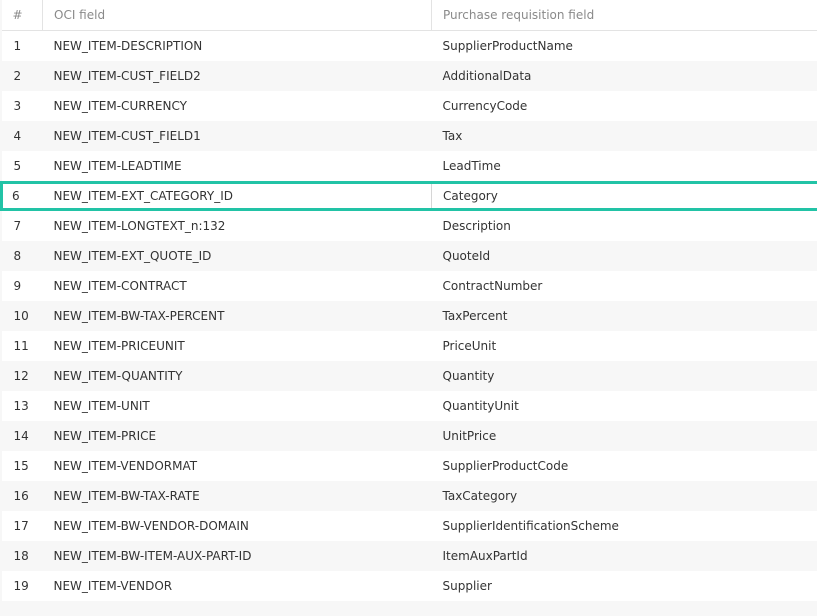  I want to click on oci-field-cell: NEW_ITEM-BW-TAX-RATE, so click(237, 496).